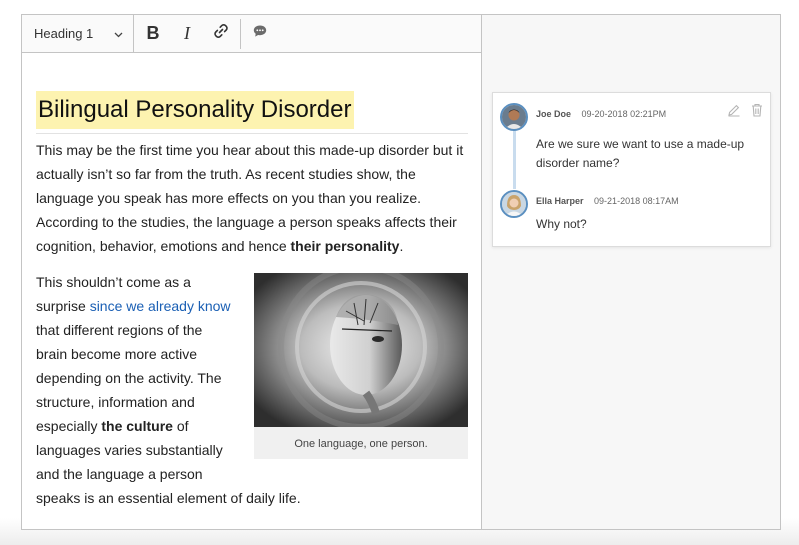 Image resolution: width=799 pixels, height=545 pixels. What do you see at coordinates (624, 114) in the screenshot?
I see `comment-timestamp: 09-20-2018 02:21PM` at bounding box center [624, 114].